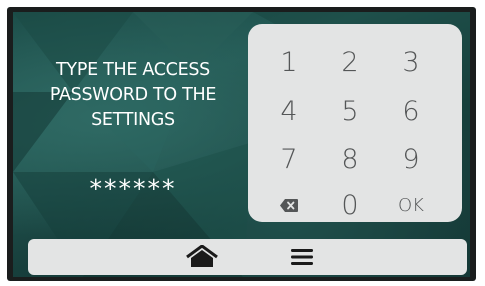  Describe the element at coordinates (289, 62) in the screenshot. I see `key-1: 1` at that location.